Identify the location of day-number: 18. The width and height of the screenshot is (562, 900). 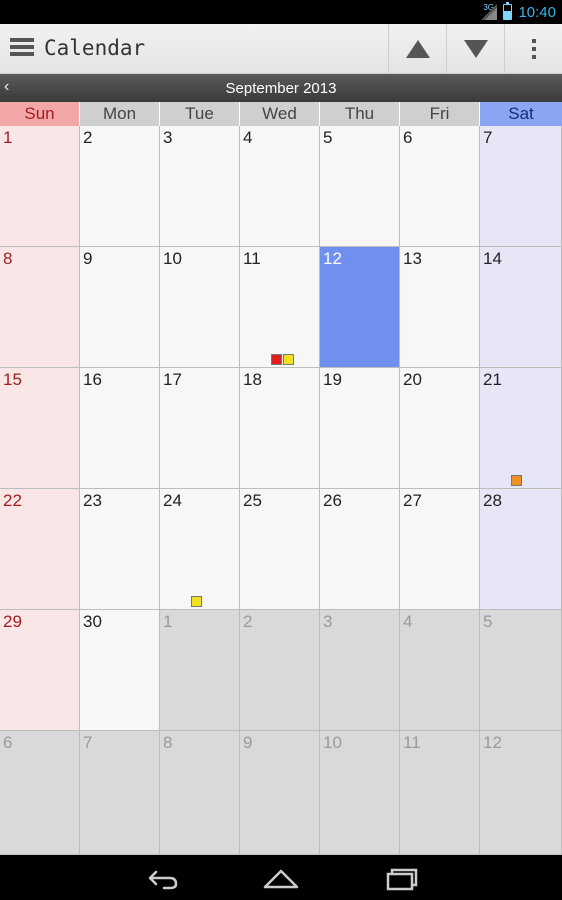
(252, 379).